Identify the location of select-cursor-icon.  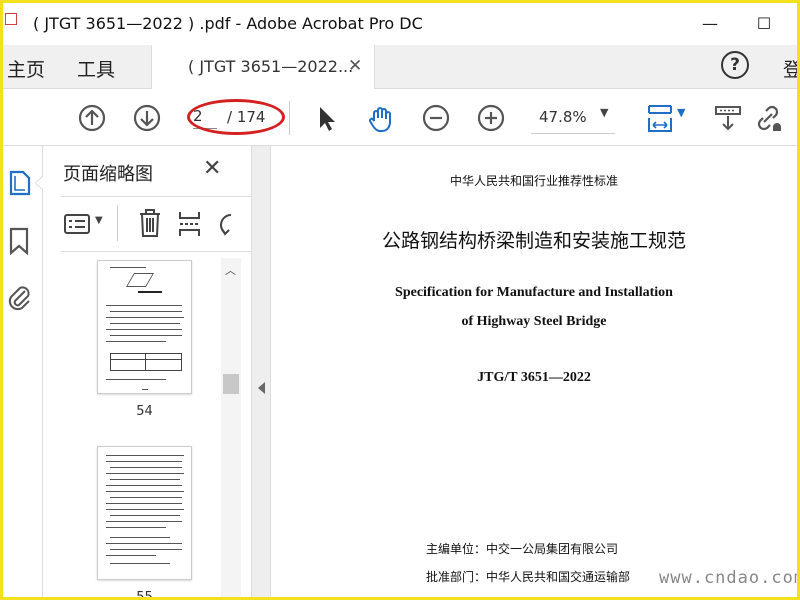
(326, 118).